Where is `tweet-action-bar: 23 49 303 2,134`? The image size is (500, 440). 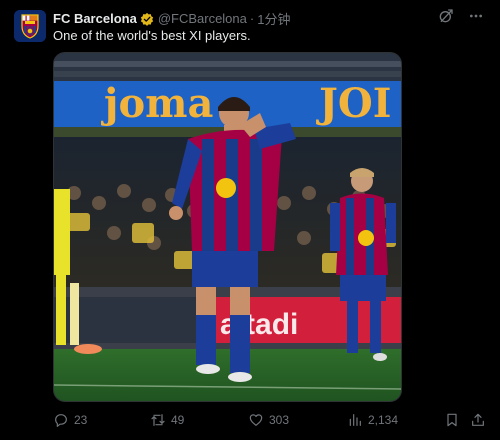
tweet-action-bar: 23 49 303 2,134 is located at coordinates (270, 422).